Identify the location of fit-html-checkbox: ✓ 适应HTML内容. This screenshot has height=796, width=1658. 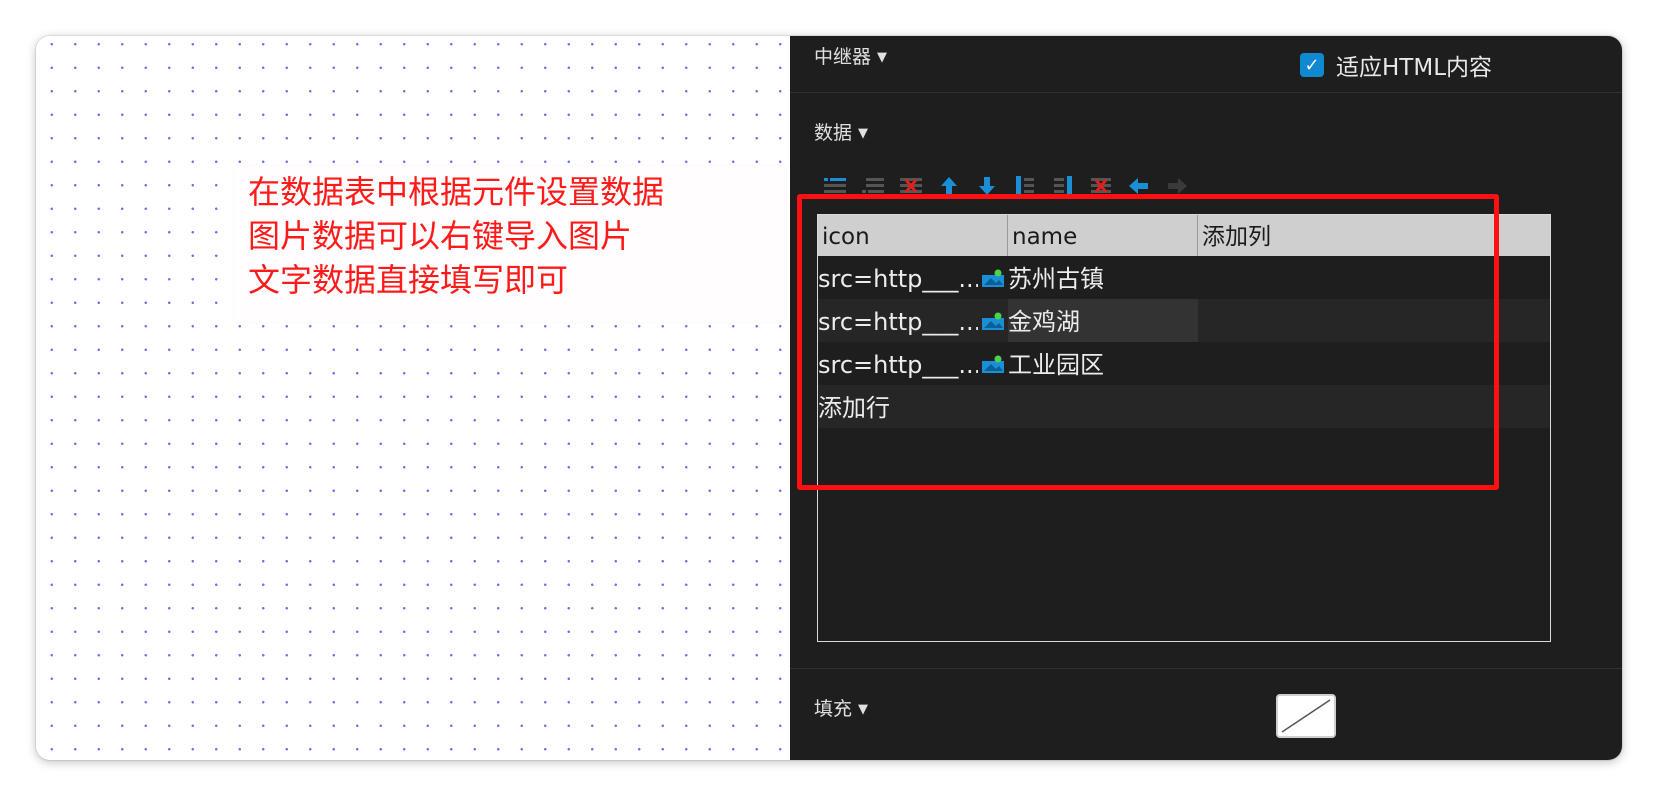
(1396, 65).